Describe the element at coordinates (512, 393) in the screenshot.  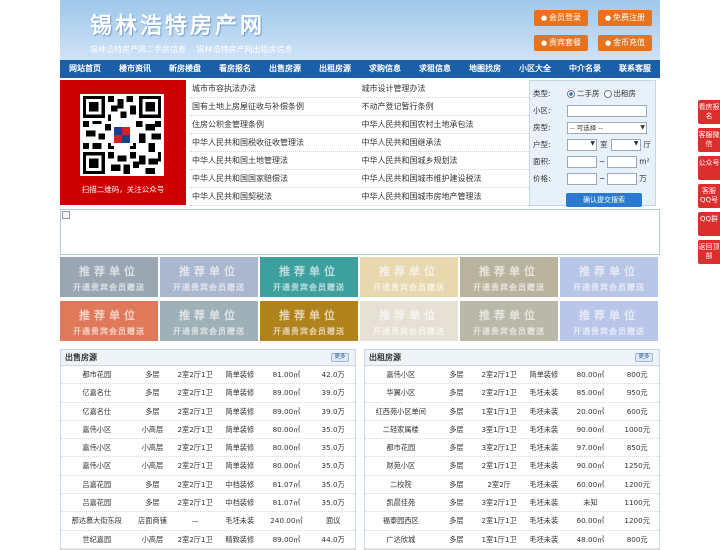
I see `table-row: 华翼小区 多层 2室2厅1卫 毛坯未装 85.00㎡ 950元` at that location.